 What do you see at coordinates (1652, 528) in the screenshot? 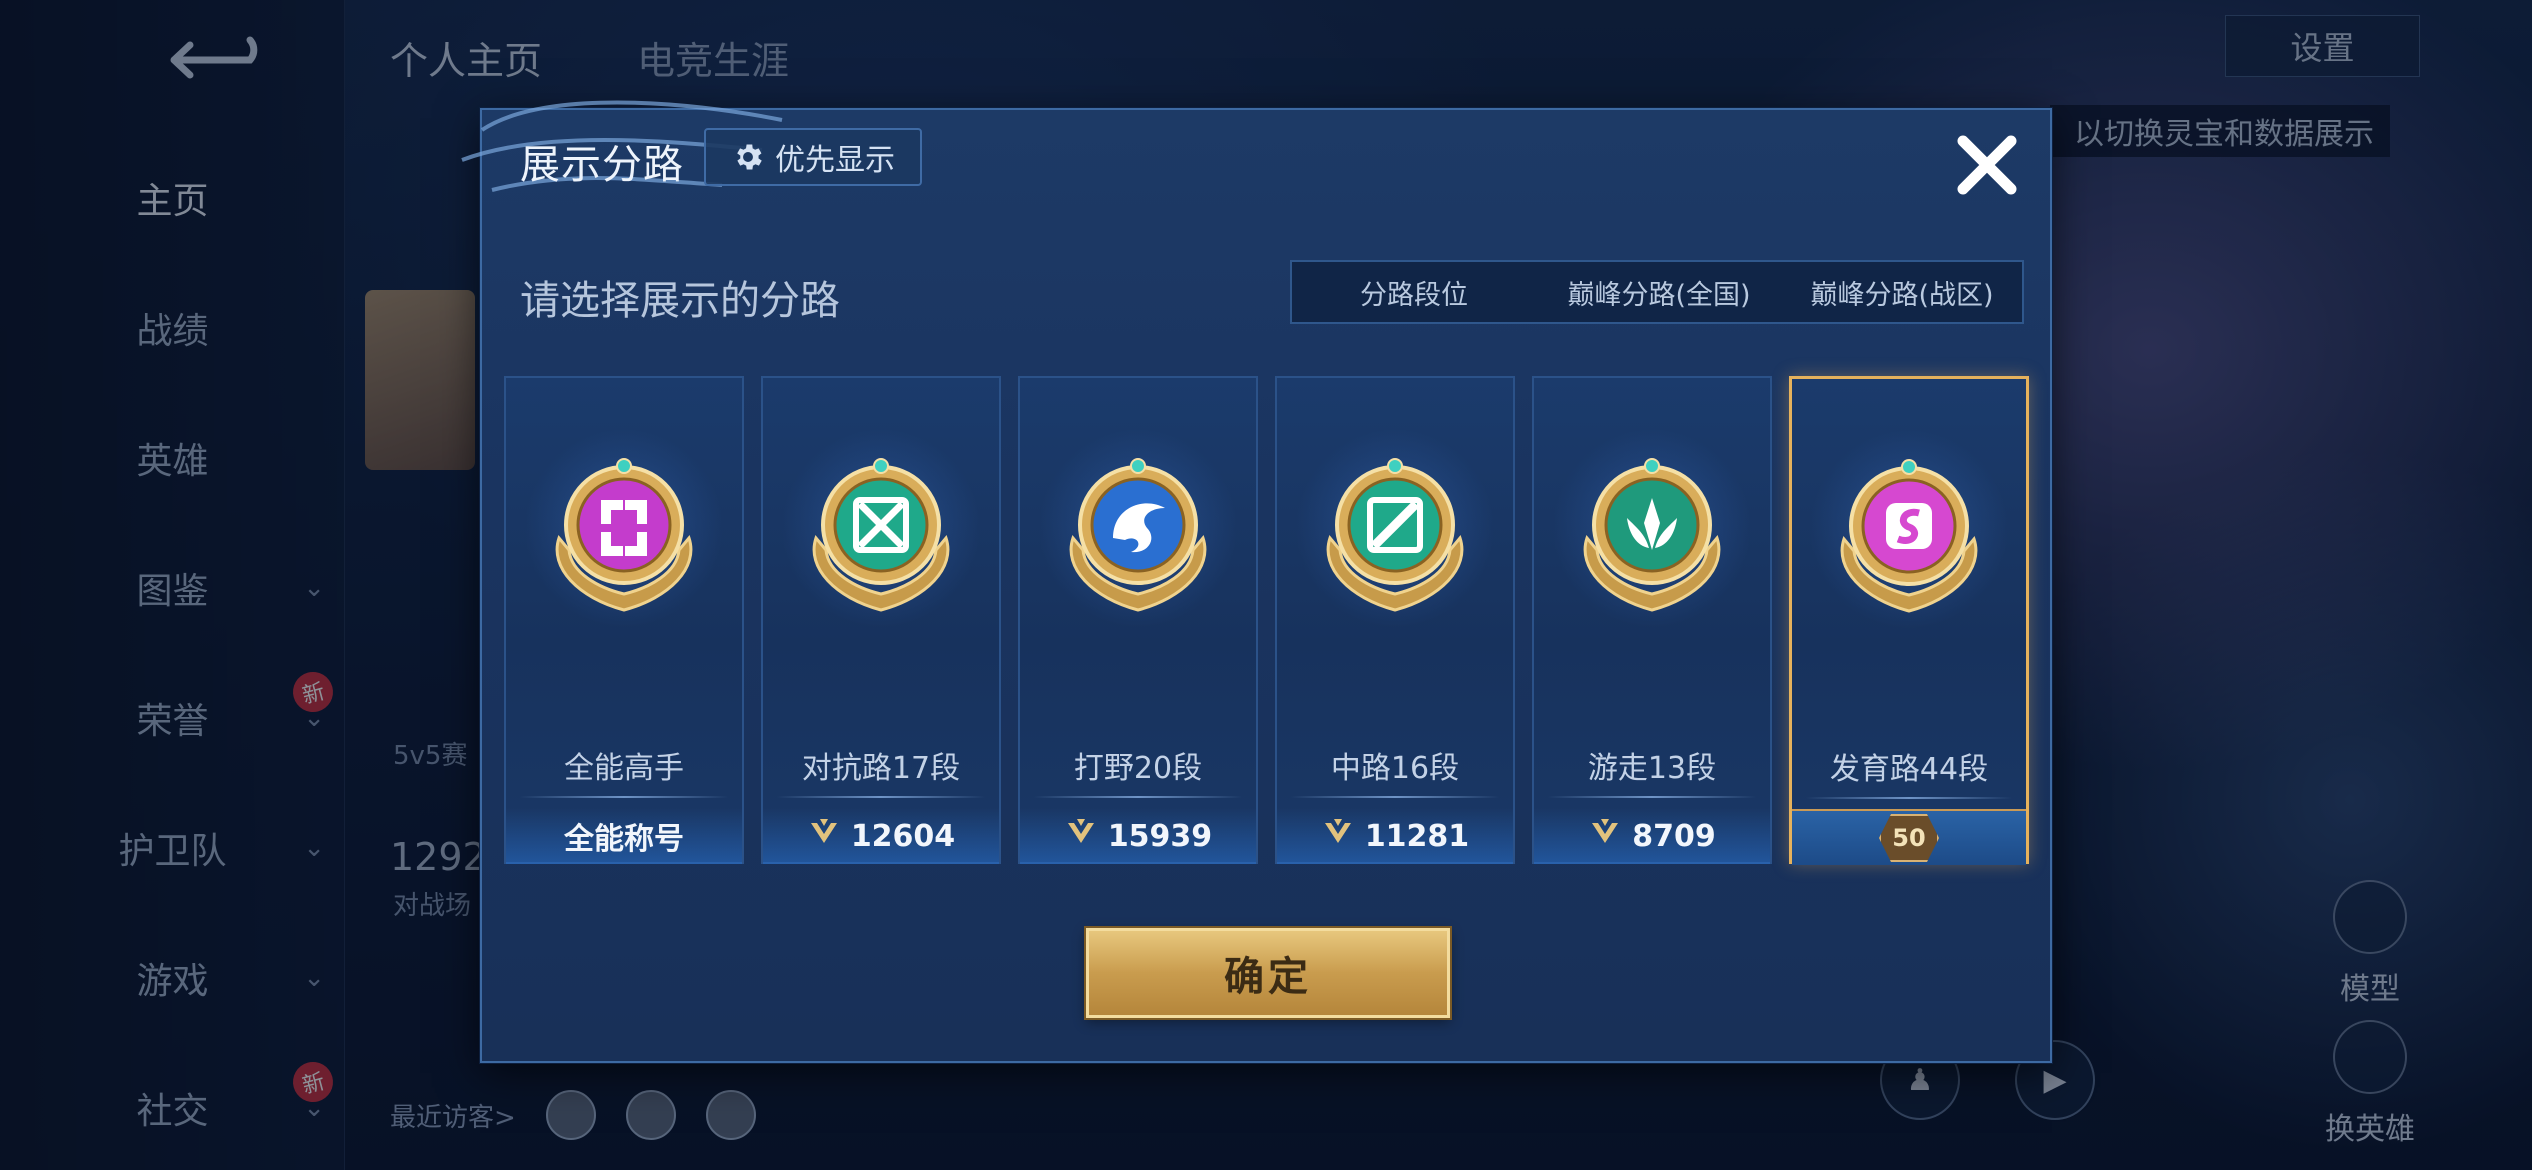
I see `roam-emblem-icon` at bounding box center [1652, 528].